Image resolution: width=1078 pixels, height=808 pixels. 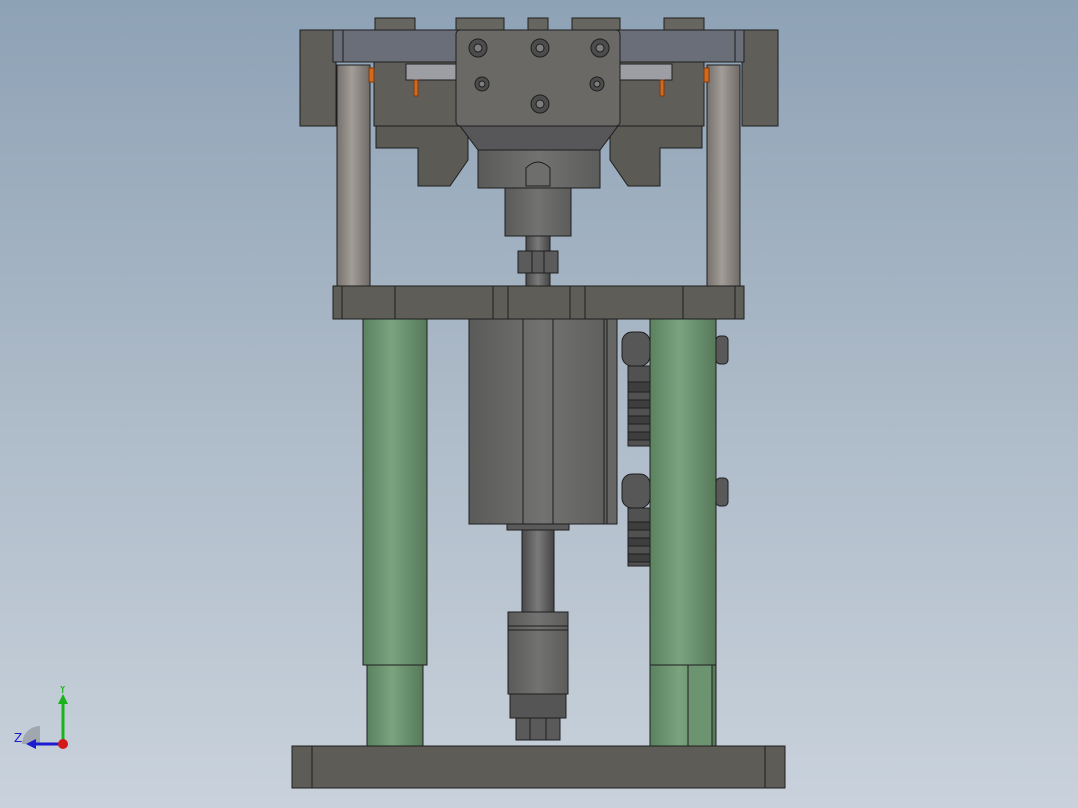 I want to click on x-axis-icon, so click(x=63, y=744).